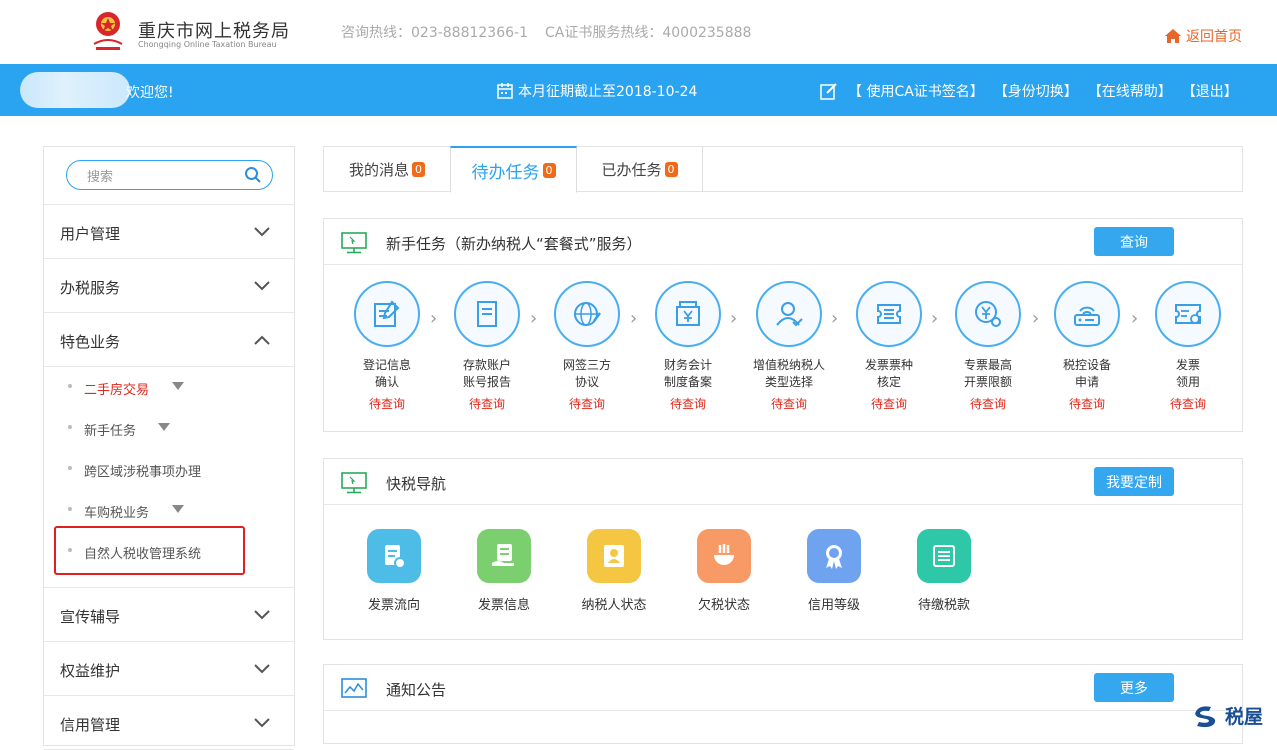  What do you see at coordinates (75, 90) in the screenshot?
I see `blurred-username` at bounding box center [75, 90].